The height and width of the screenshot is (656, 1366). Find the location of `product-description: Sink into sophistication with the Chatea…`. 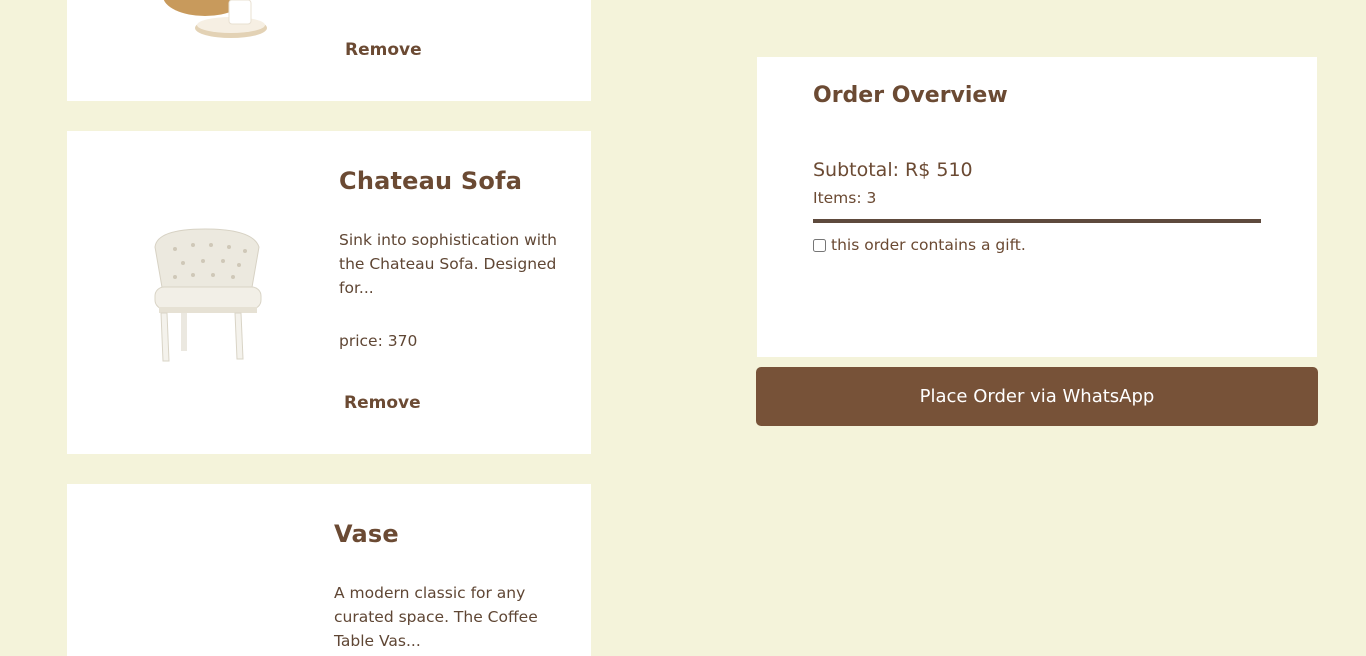

product-description: Sink into sophistication with the Chatea… is located at coordinates (448, 264).